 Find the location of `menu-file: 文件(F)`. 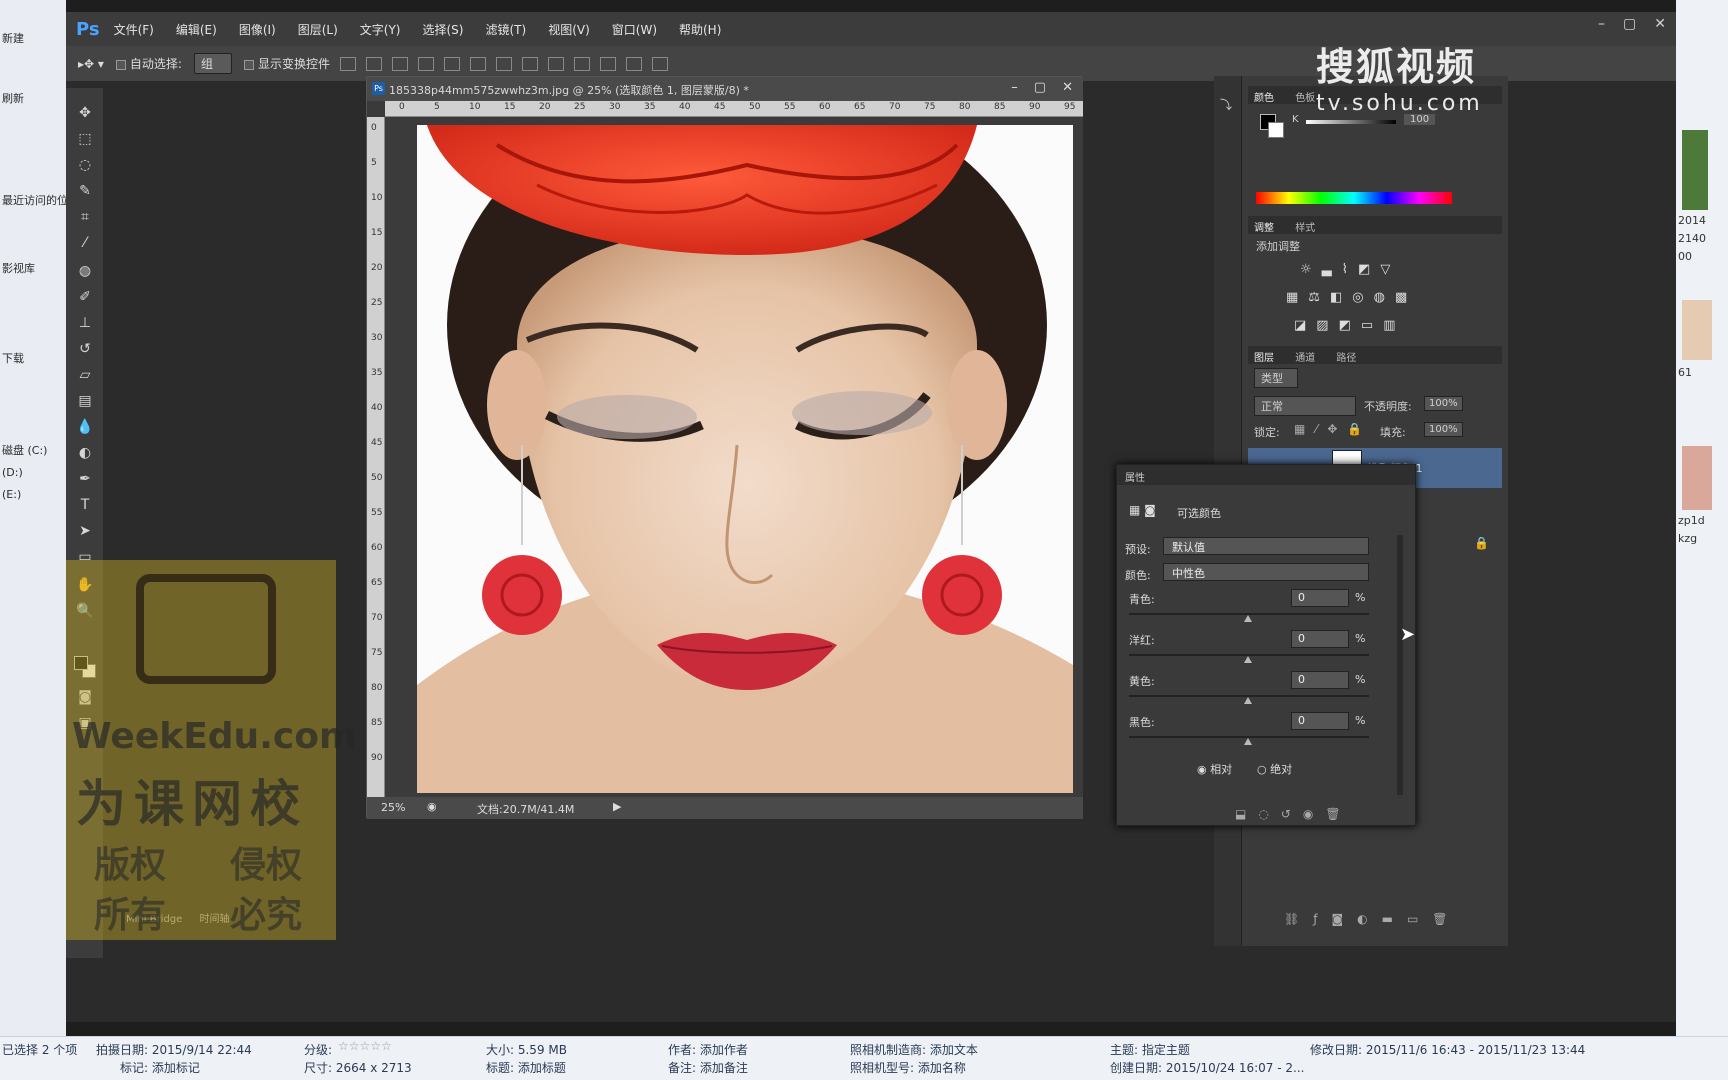

menu-file: 文件(F) is located at coordinates (134, 29).